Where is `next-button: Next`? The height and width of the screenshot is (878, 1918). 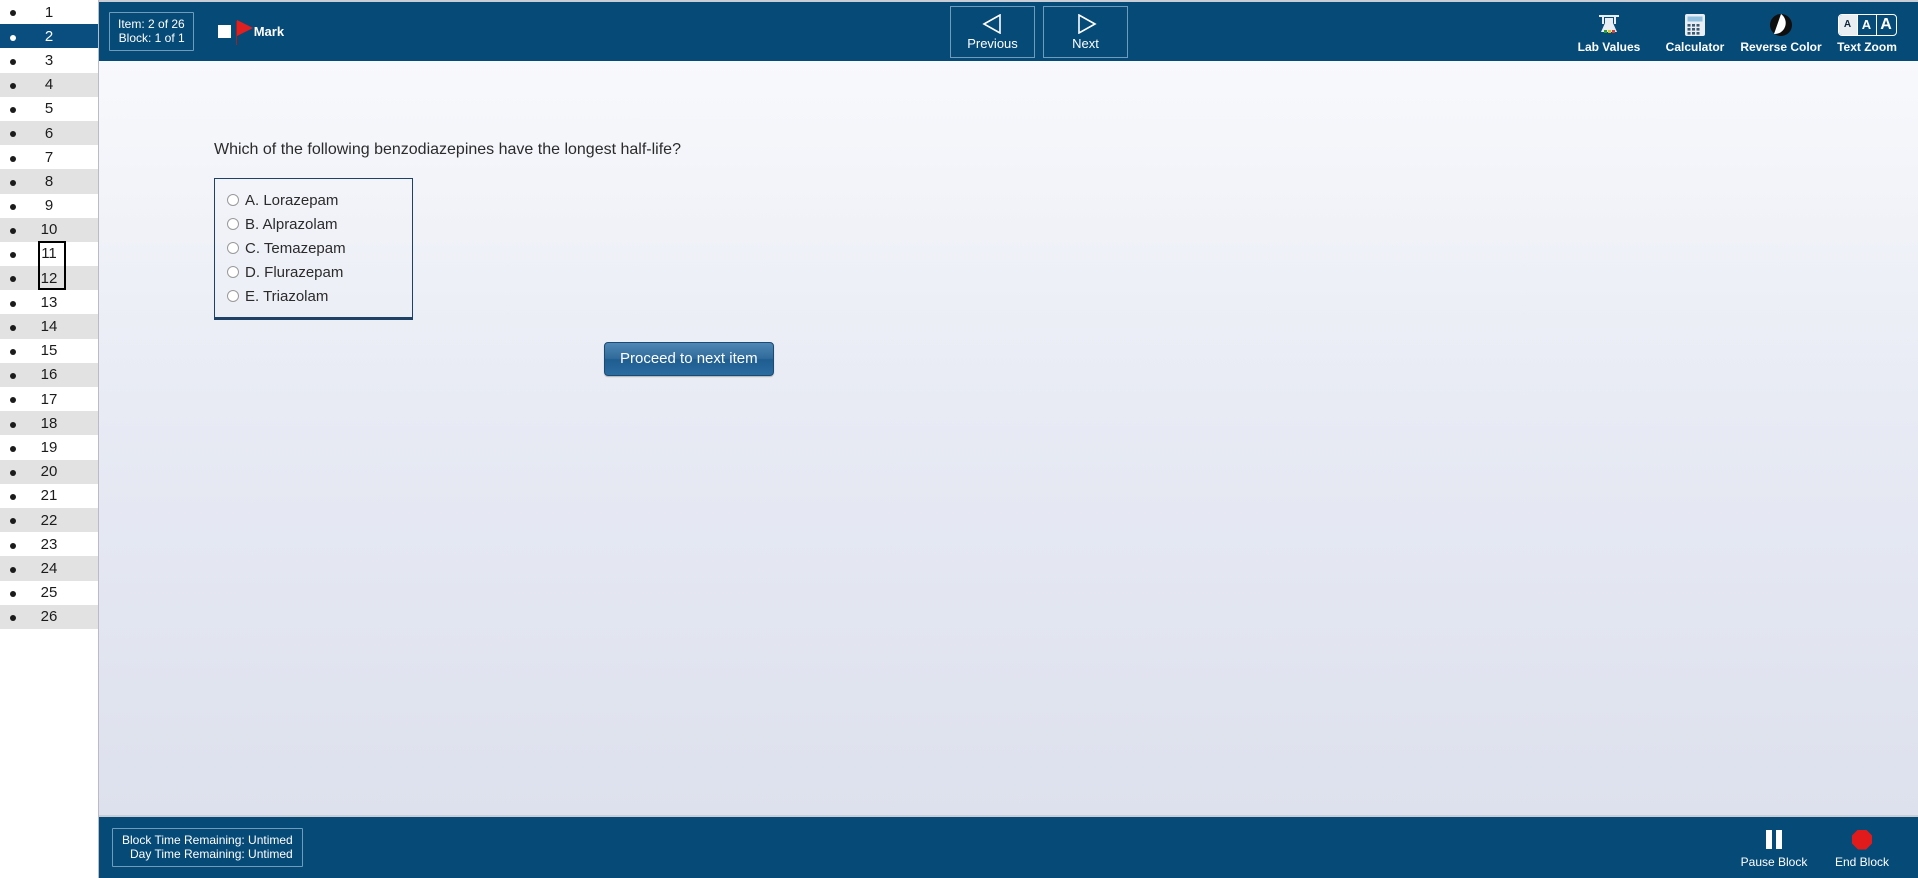
next-button: Next is located at coordinates (1085, 32).